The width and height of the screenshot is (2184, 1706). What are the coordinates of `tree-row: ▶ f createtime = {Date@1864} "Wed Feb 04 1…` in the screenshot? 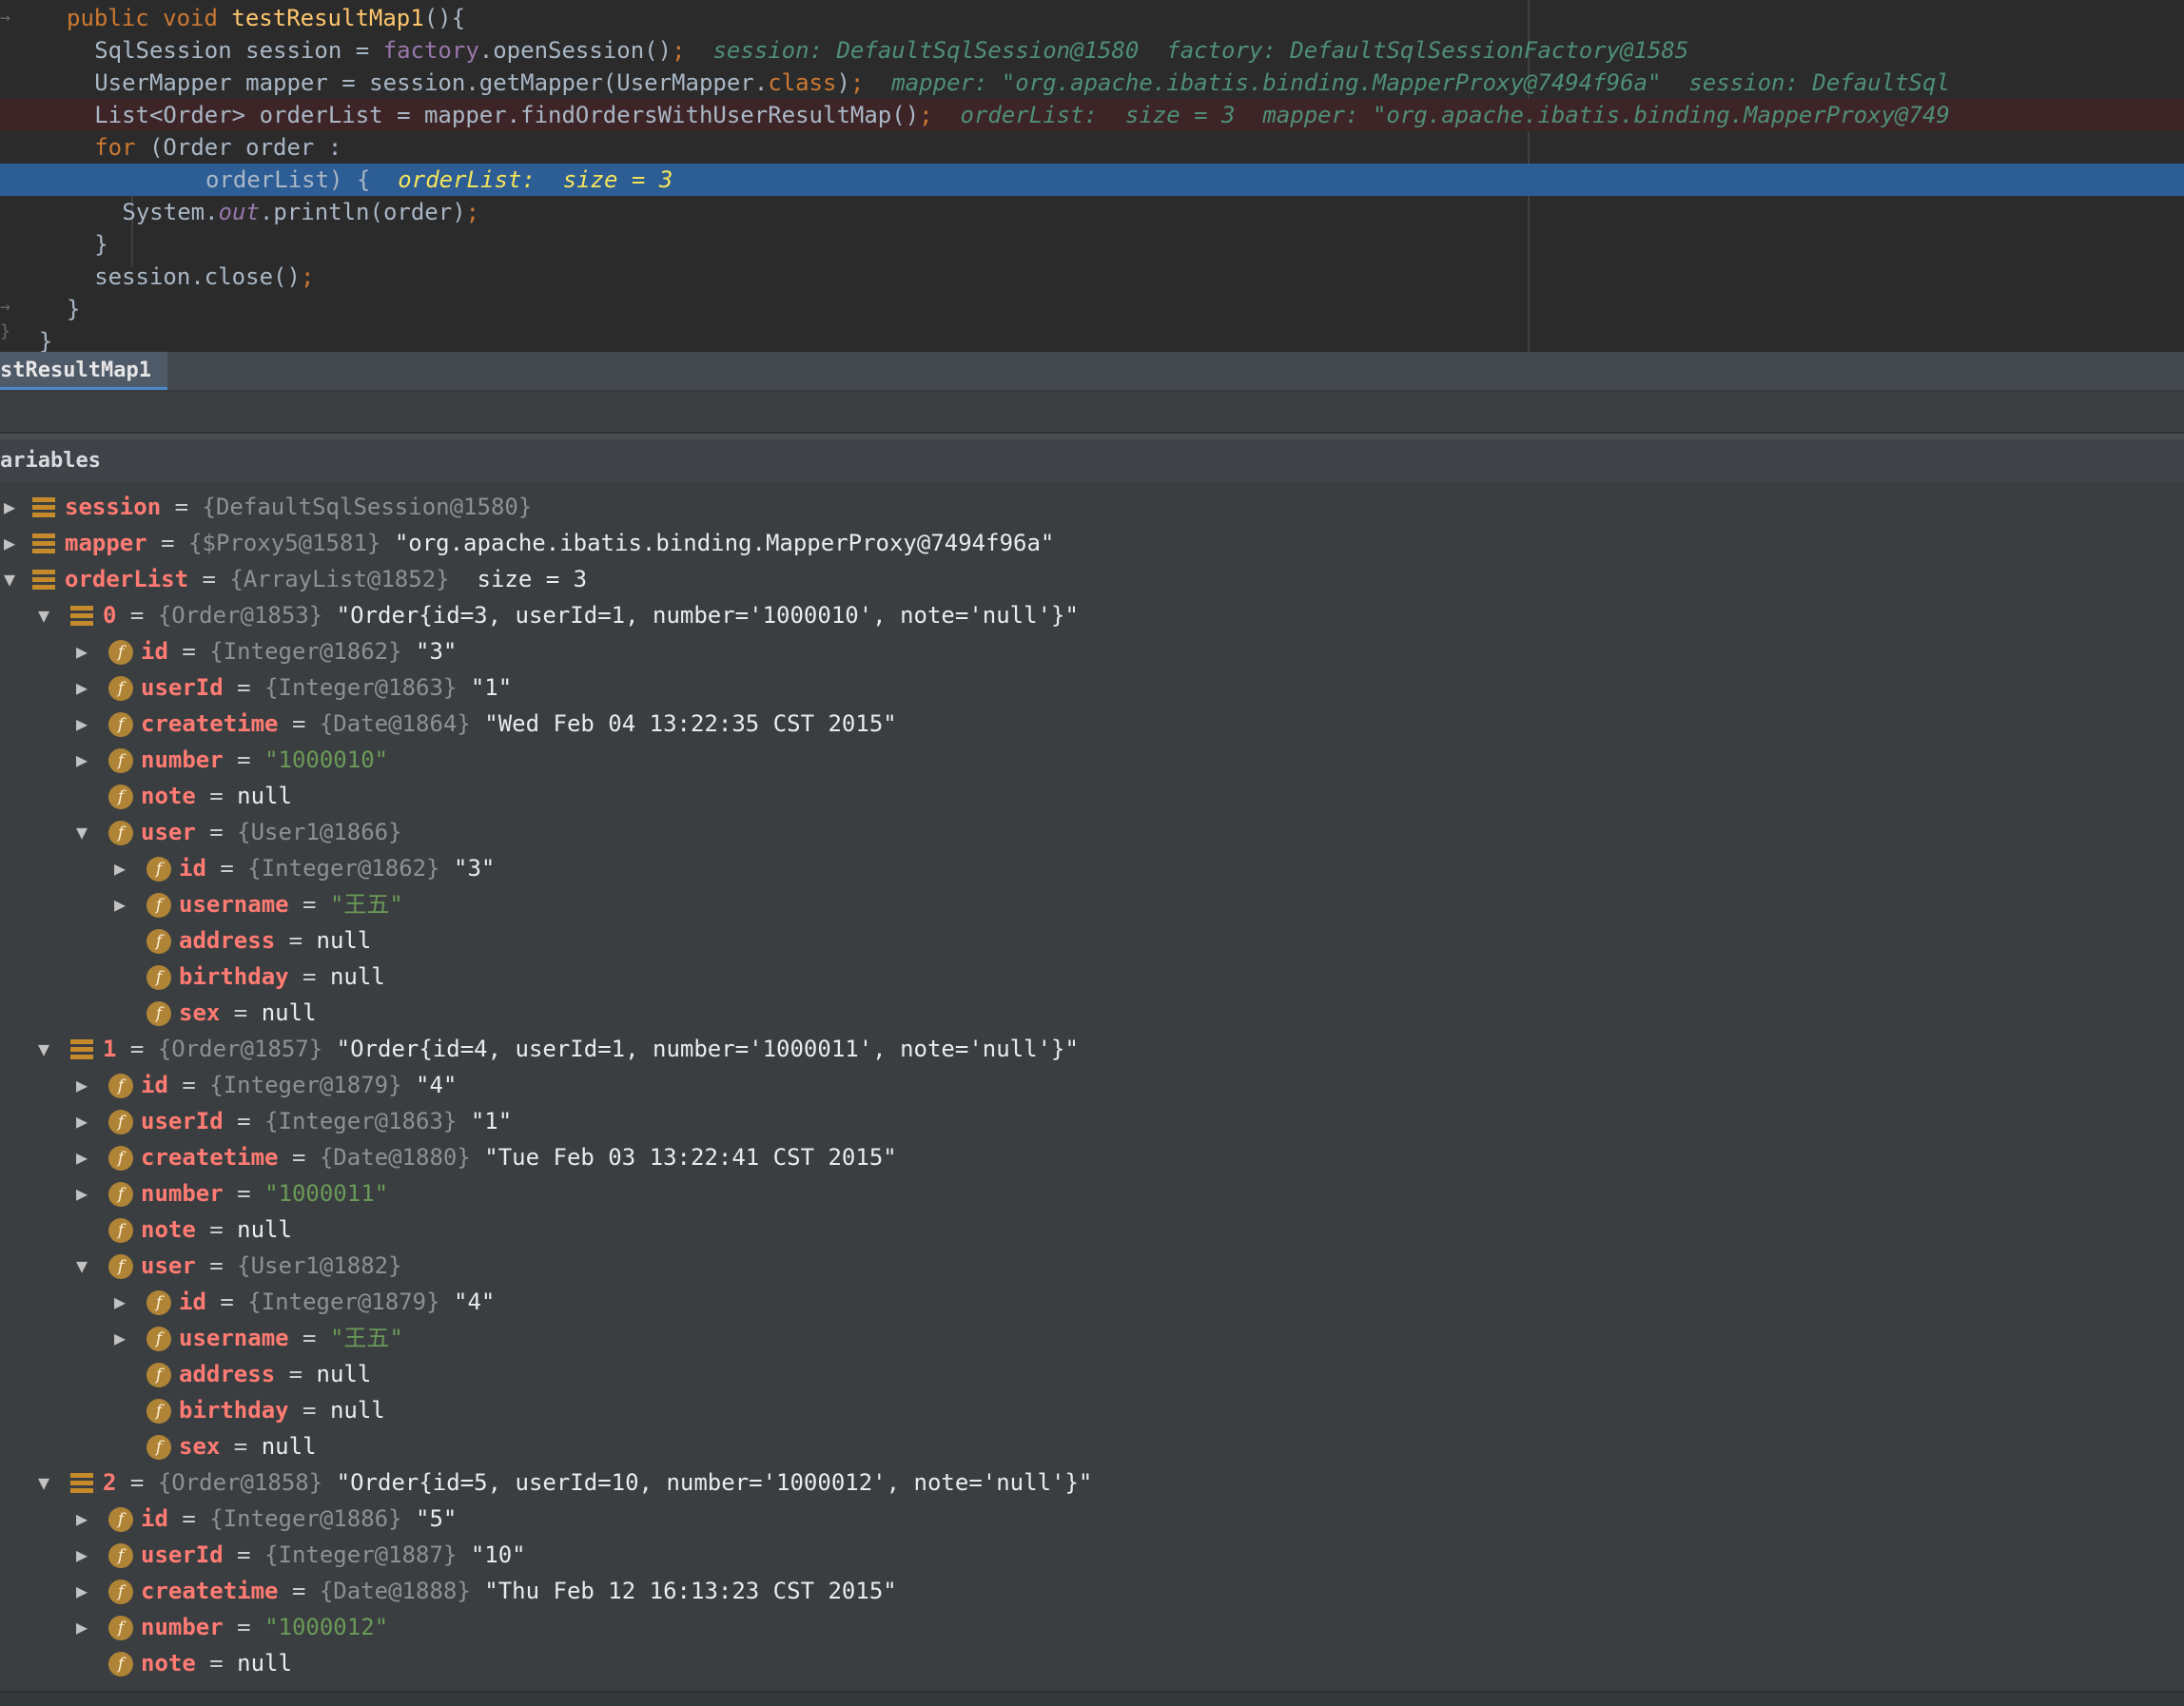 It's located at (1092, 724).